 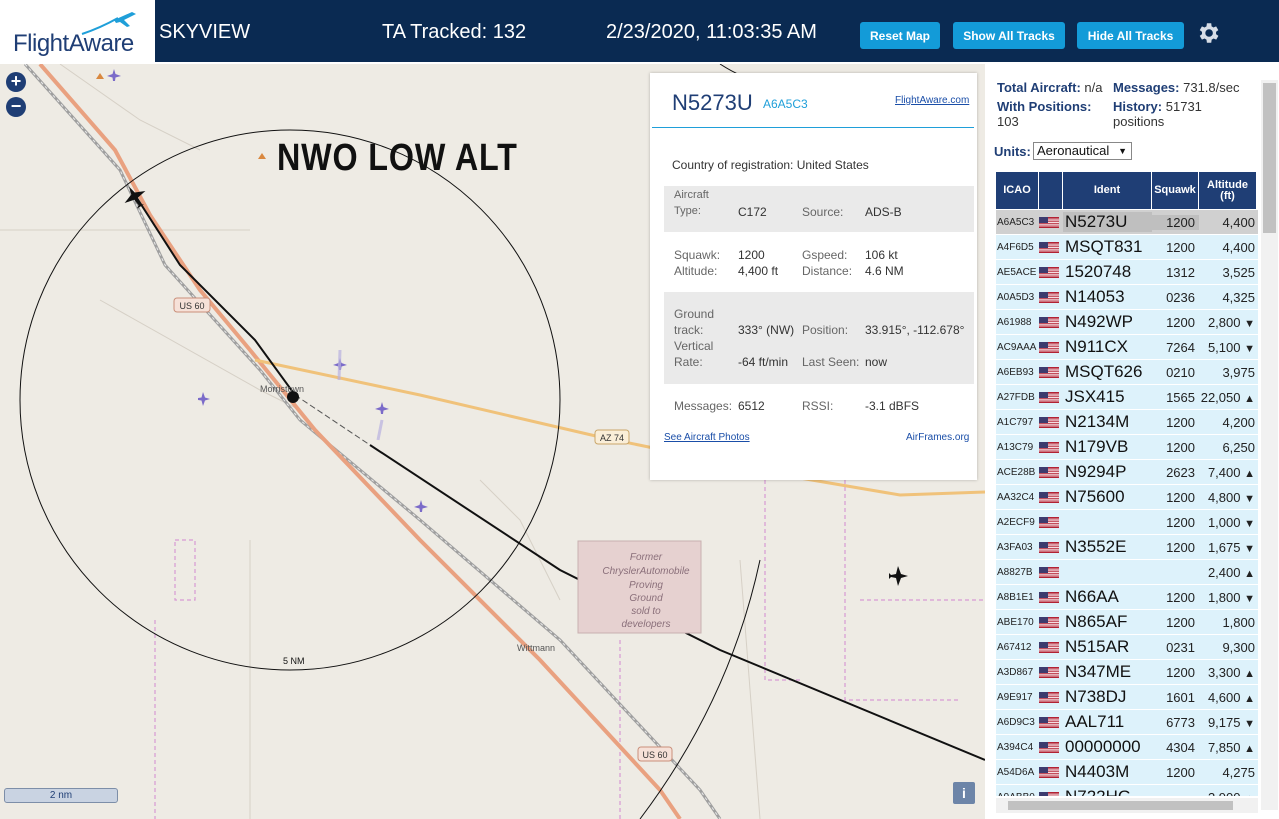 I want to click on col-altitude: Altitude (ft), so click(x=1228, y=190).